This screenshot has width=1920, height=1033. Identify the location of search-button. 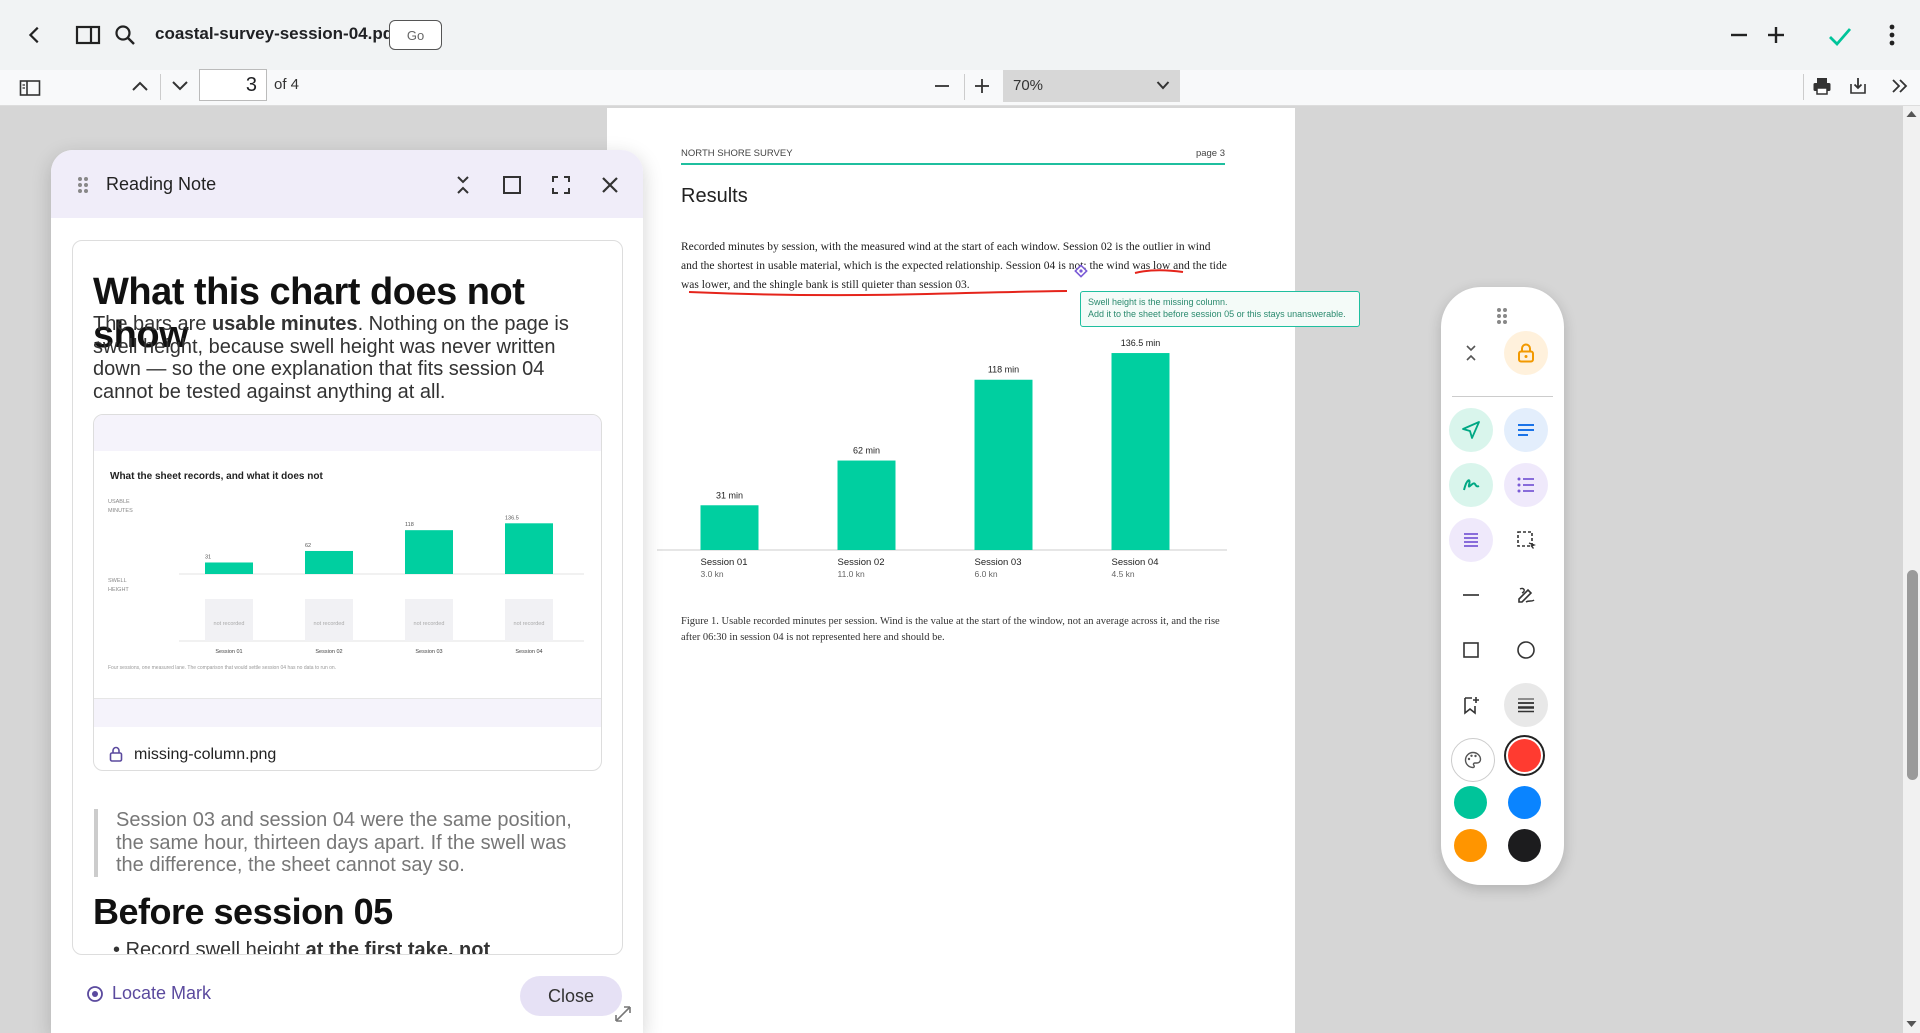
(125, 35).